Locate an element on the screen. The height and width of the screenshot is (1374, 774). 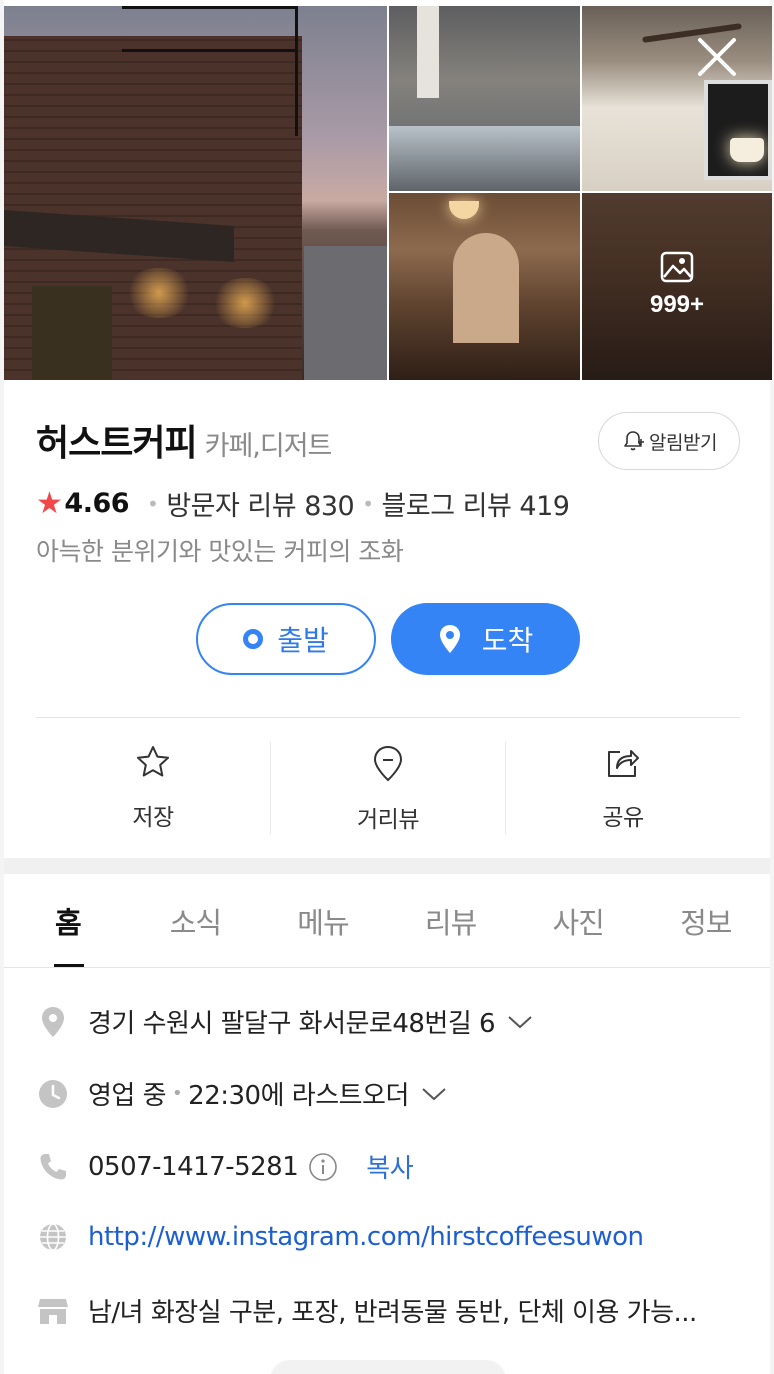
share-button: 공유 is located at coordinates (623, 789).